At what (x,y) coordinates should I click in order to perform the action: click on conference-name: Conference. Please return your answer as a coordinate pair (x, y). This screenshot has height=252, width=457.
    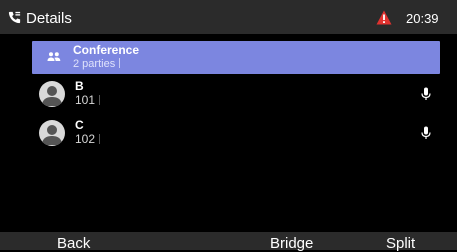
    Looking at the image, I should click on (106, 50).